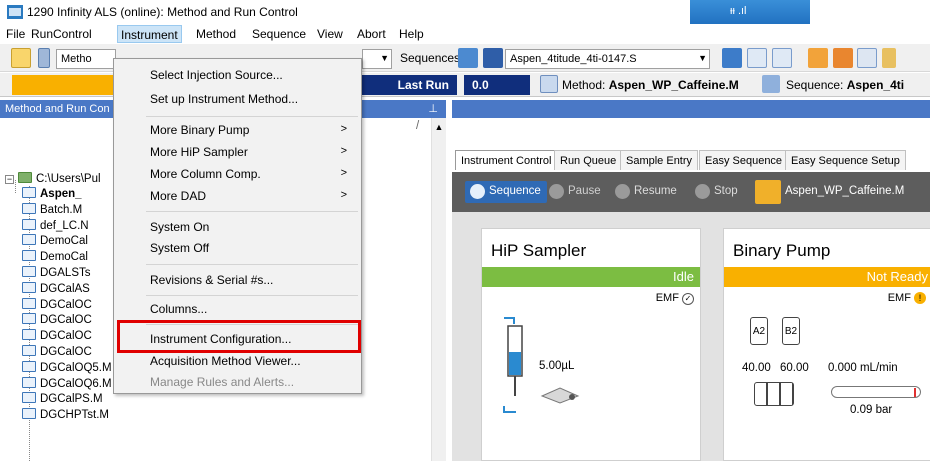 The width and height of the screenshot is (930, 461). Describe the element at coordinates (867, 58) in the screenshot. I see `print-icon` at that location.